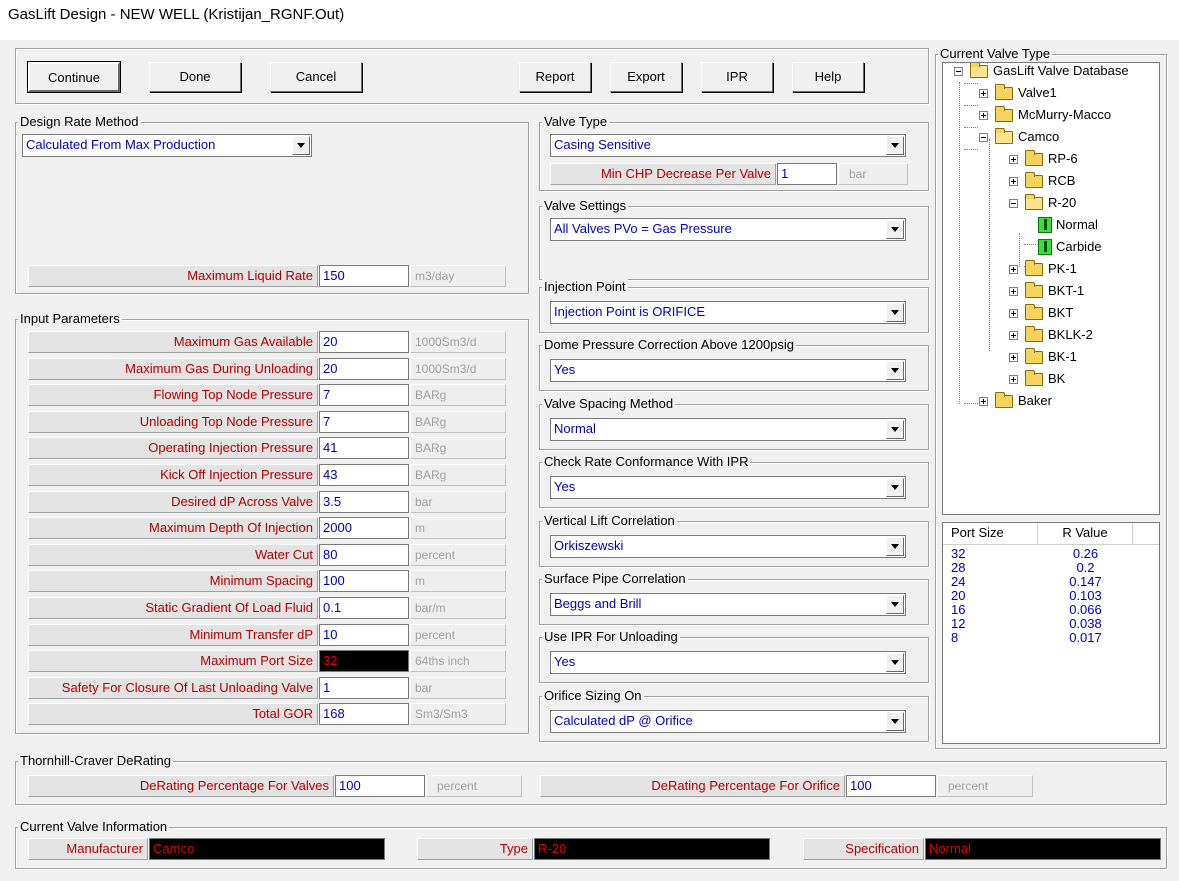  What do you see at coordinates (728, 145) in the screenshot?
I see `valve-type-select: Casing Sensitive` at bounding box center [728, 145].